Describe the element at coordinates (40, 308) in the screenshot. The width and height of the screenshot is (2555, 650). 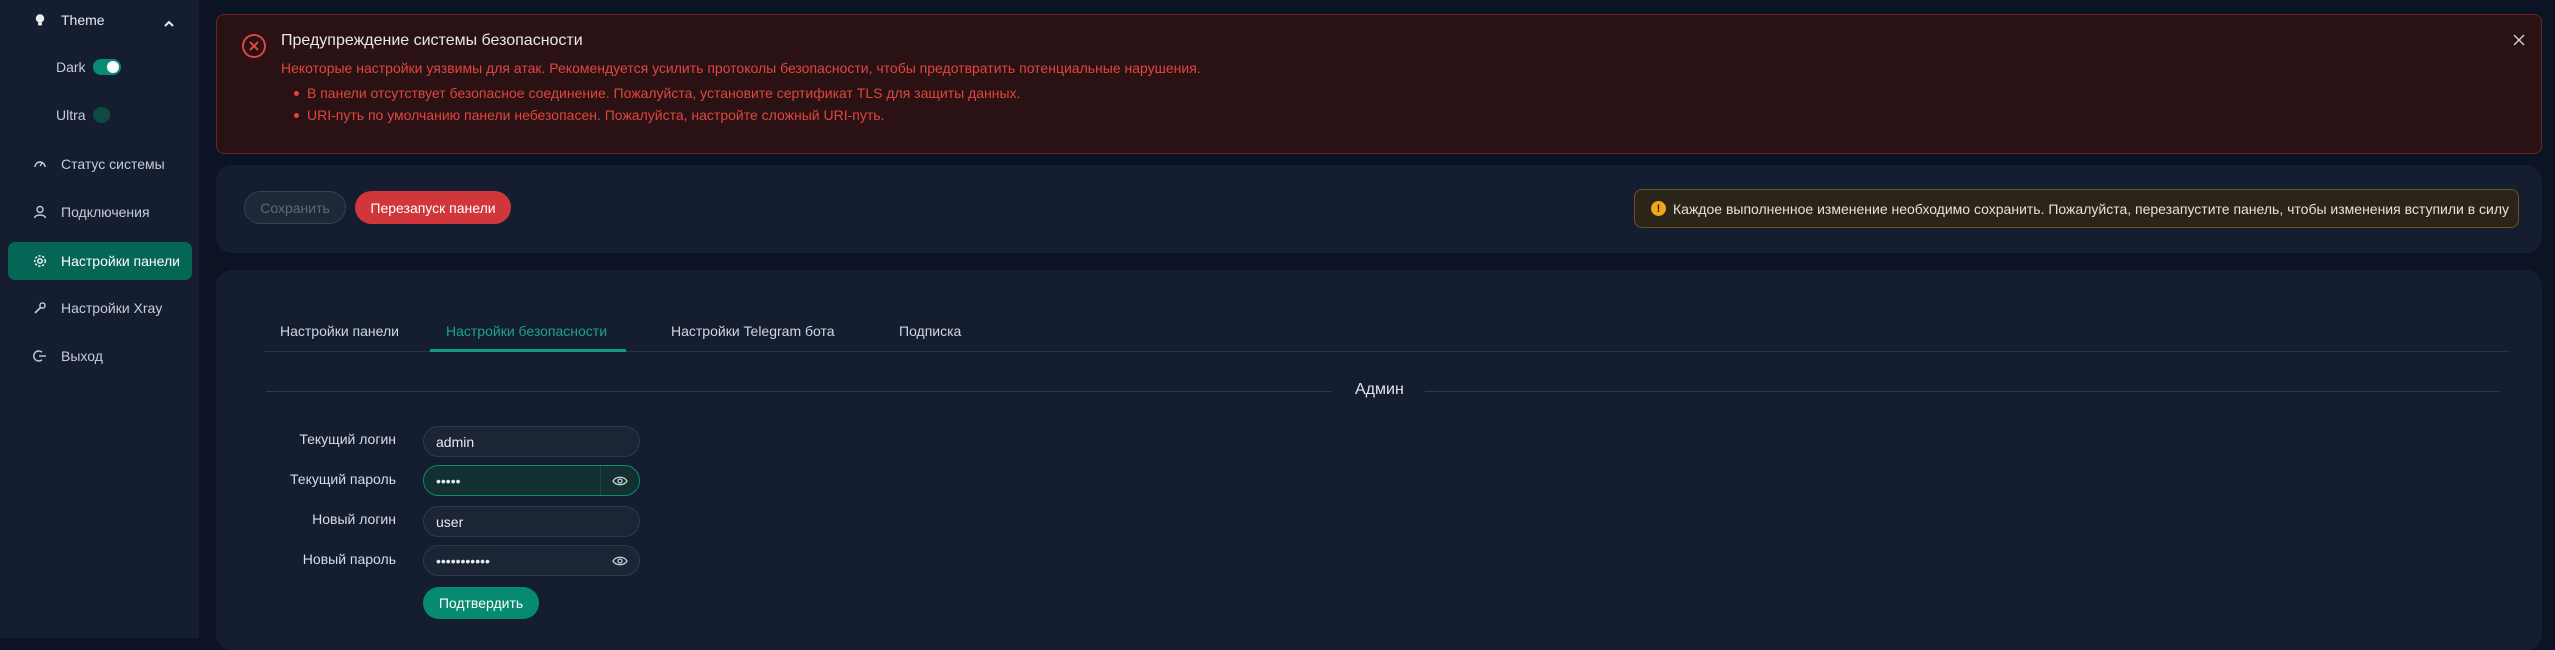
I see `wrench-icon` at that location.